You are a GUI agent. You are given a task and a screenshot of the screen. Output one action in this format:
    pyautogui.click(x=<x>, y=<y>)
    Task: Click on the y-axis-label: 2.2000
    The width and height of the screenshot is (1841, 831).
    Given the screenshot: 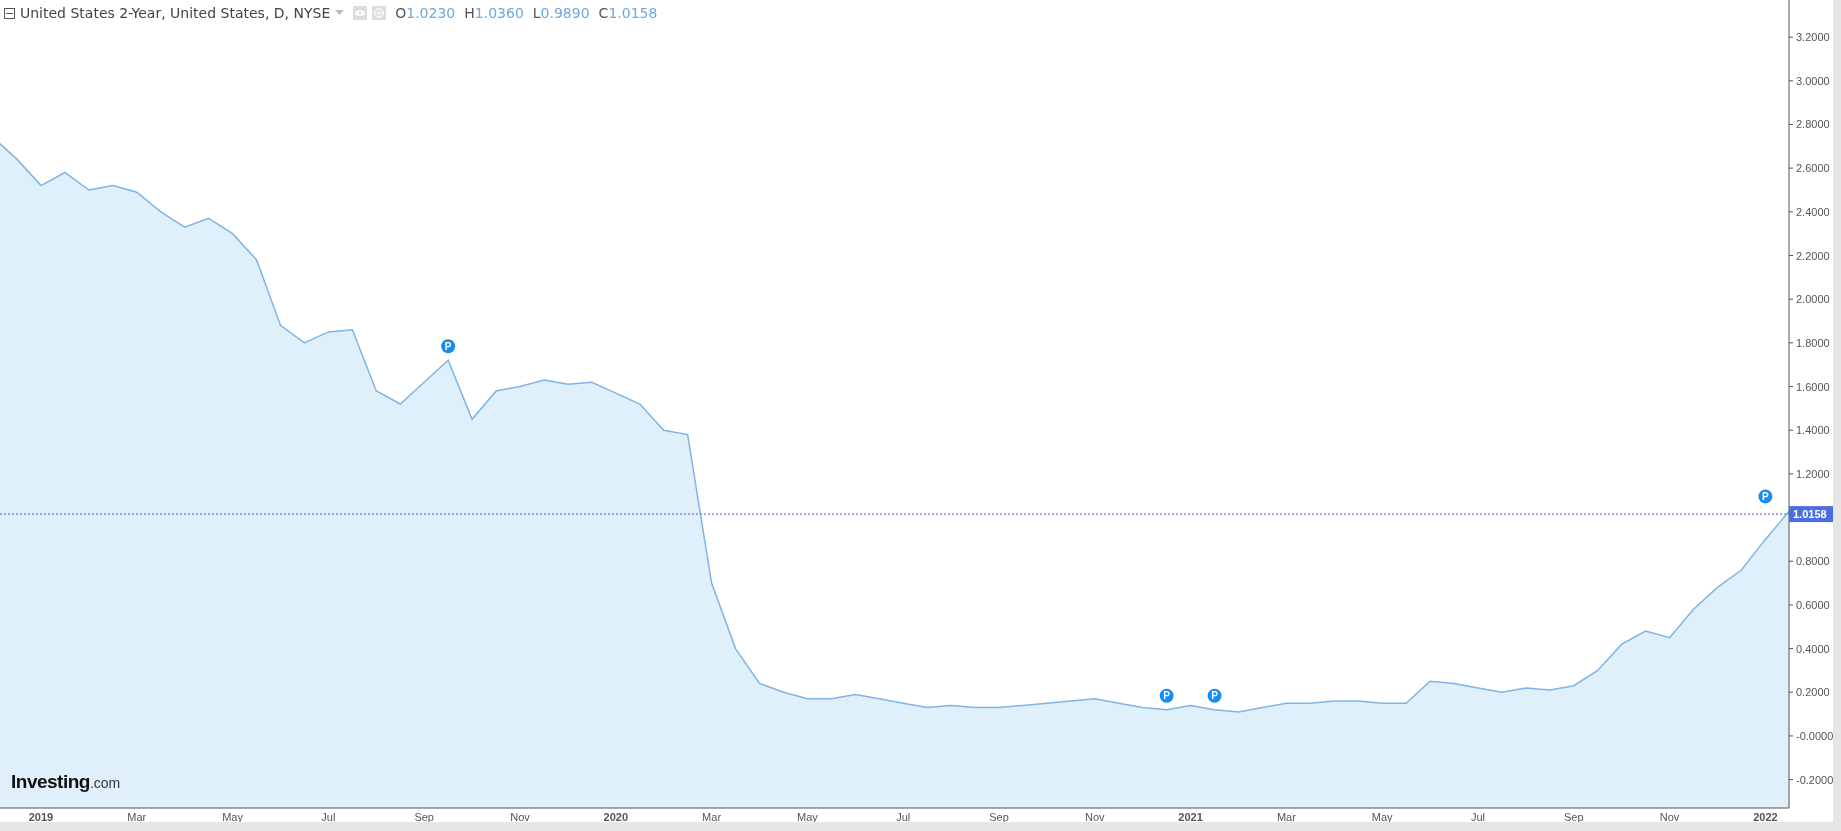 What is the action you would take?
    pyautogui.click(x=1813, y=255)
    